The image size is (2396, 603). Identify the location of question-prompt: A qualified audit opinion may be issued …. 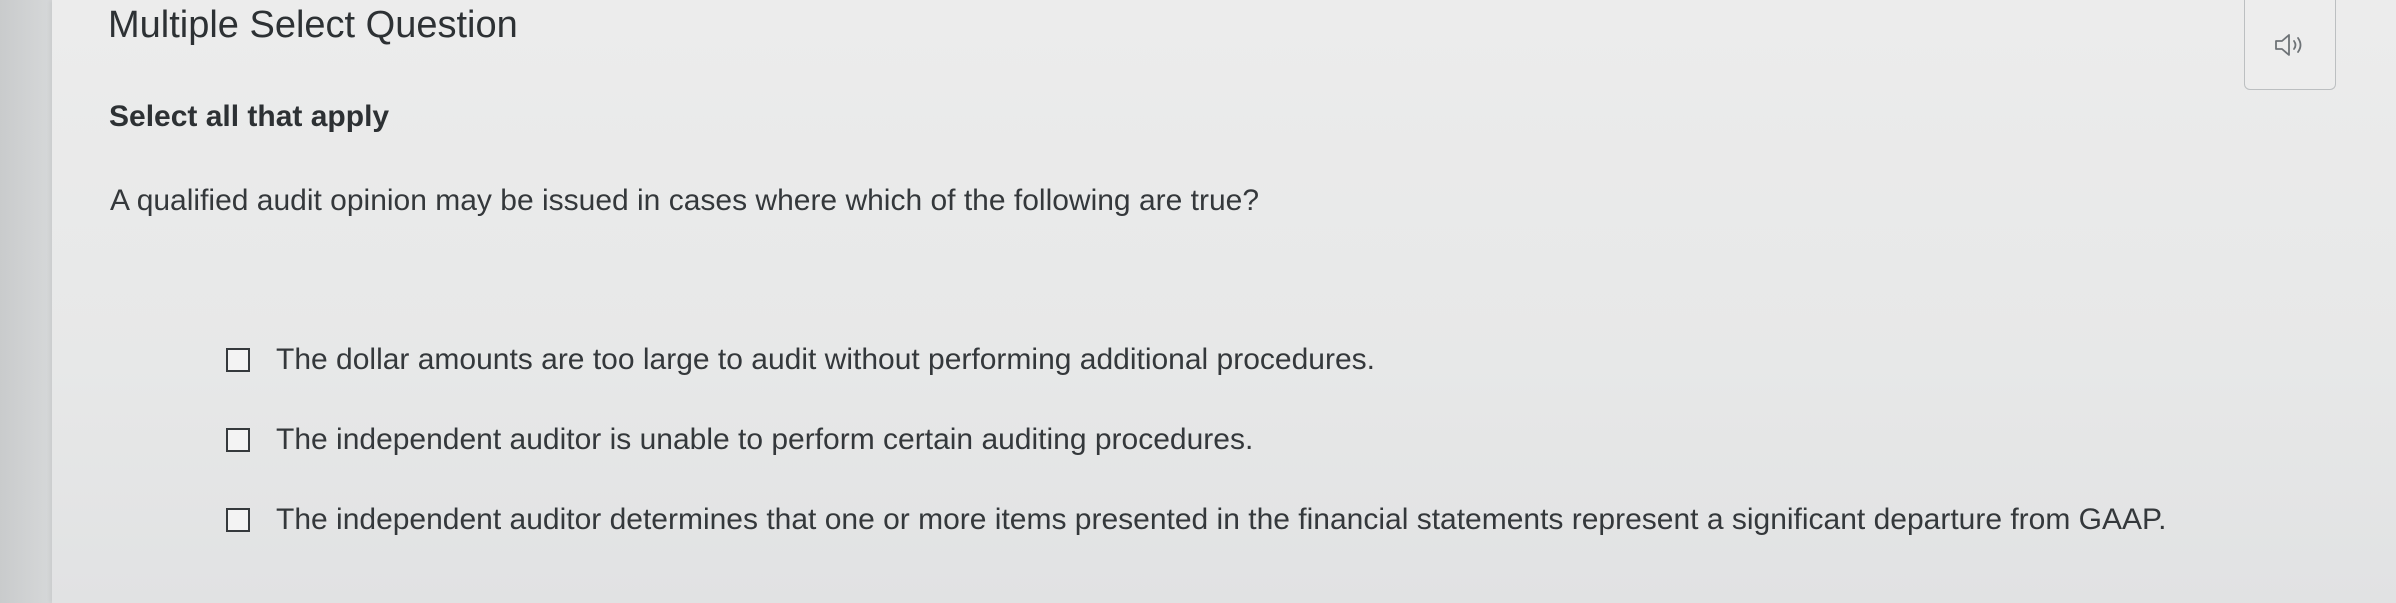
(685, 200).